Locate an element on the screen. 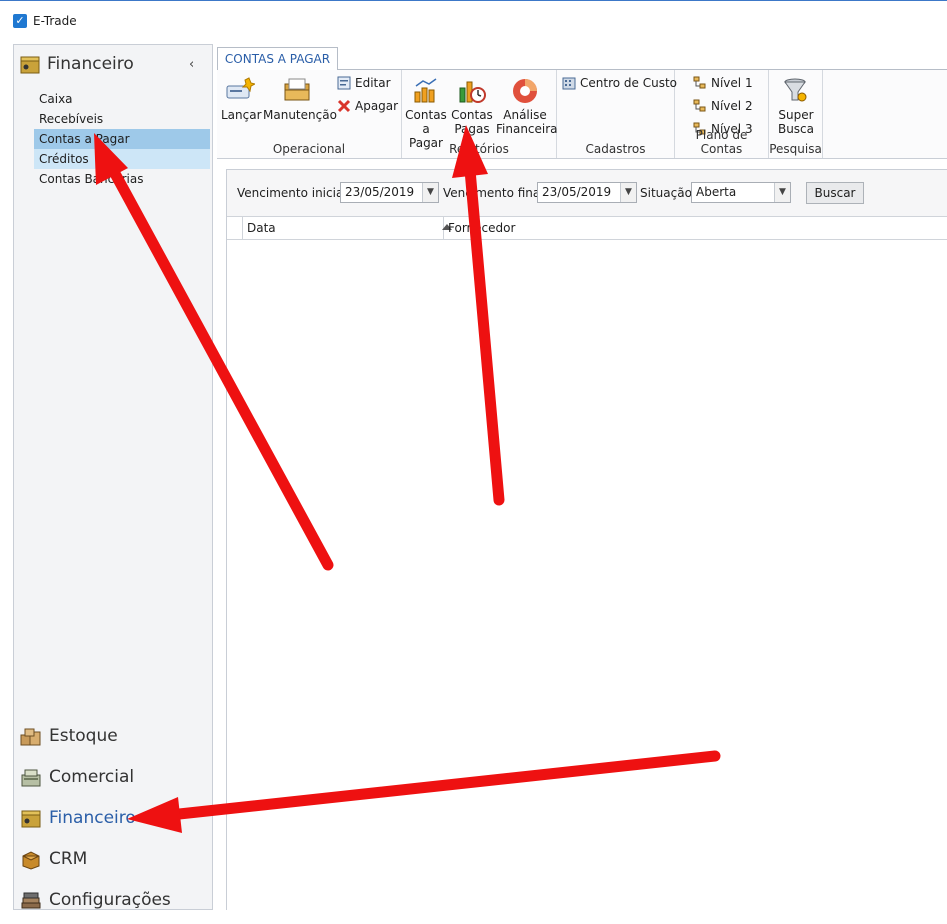 The image size is (947, 924). nivel-1-button: Nível 1 is located at coordinates (723, 83).